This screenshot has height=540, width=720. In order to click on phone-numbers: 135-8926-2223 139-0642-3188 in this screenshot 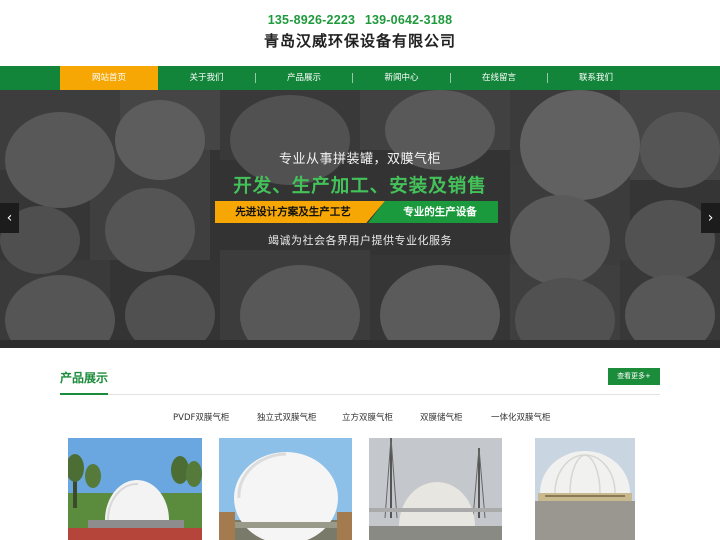, I will do `click(360, 20)`.